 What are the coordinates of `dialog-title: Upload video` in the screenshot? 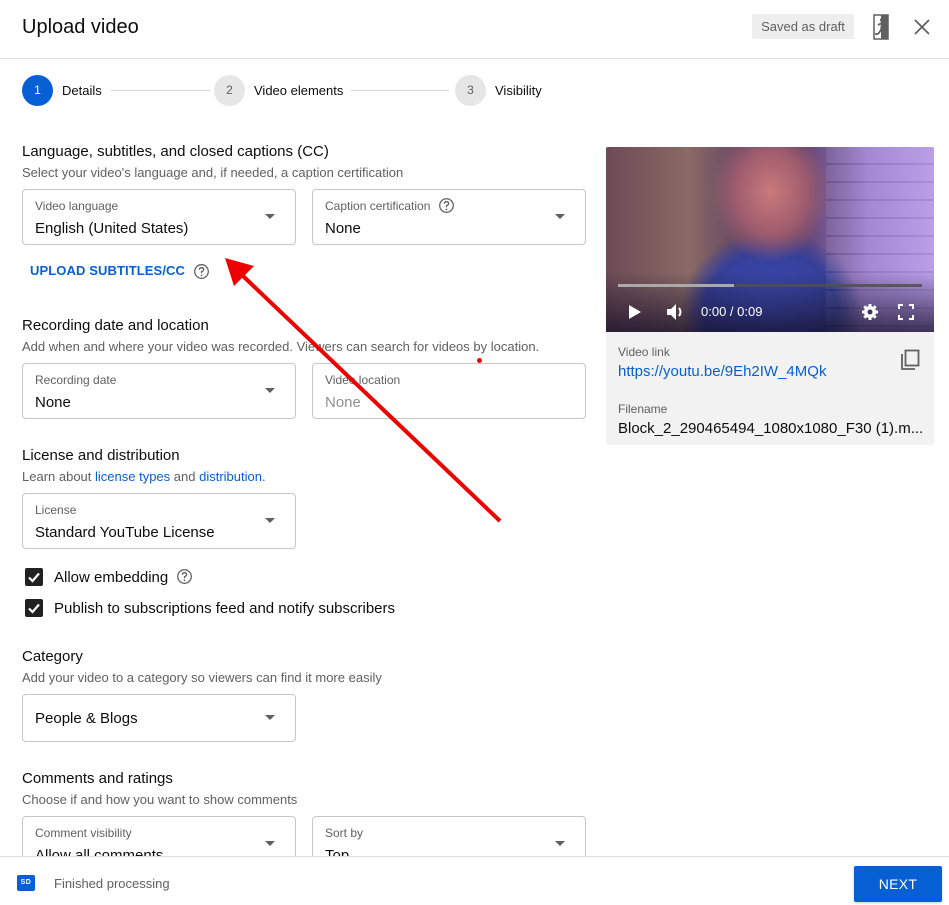 It's located at (80, 27).